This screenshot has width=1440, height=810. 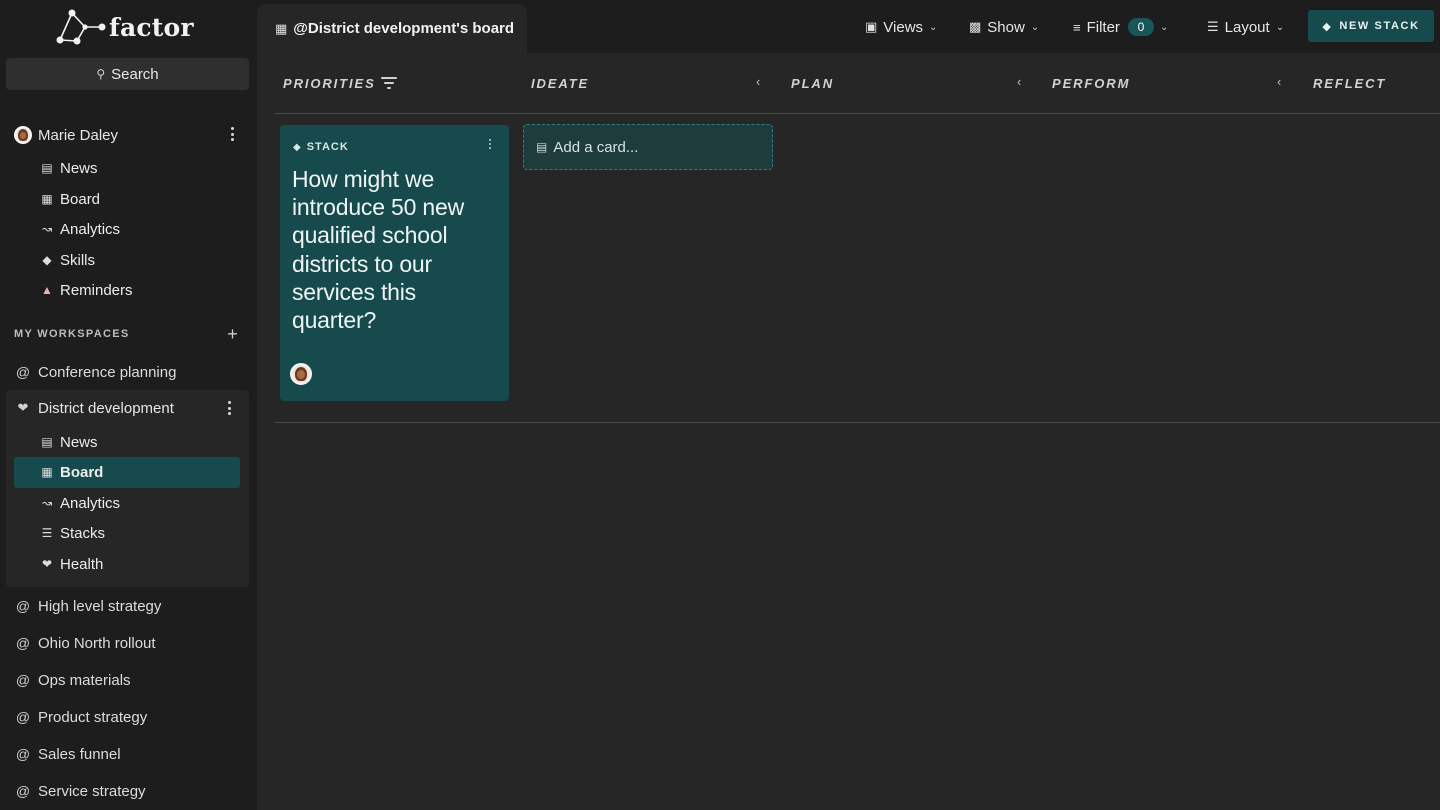 I want to click on search-icon: ⚲, so click(x=101, y=74).